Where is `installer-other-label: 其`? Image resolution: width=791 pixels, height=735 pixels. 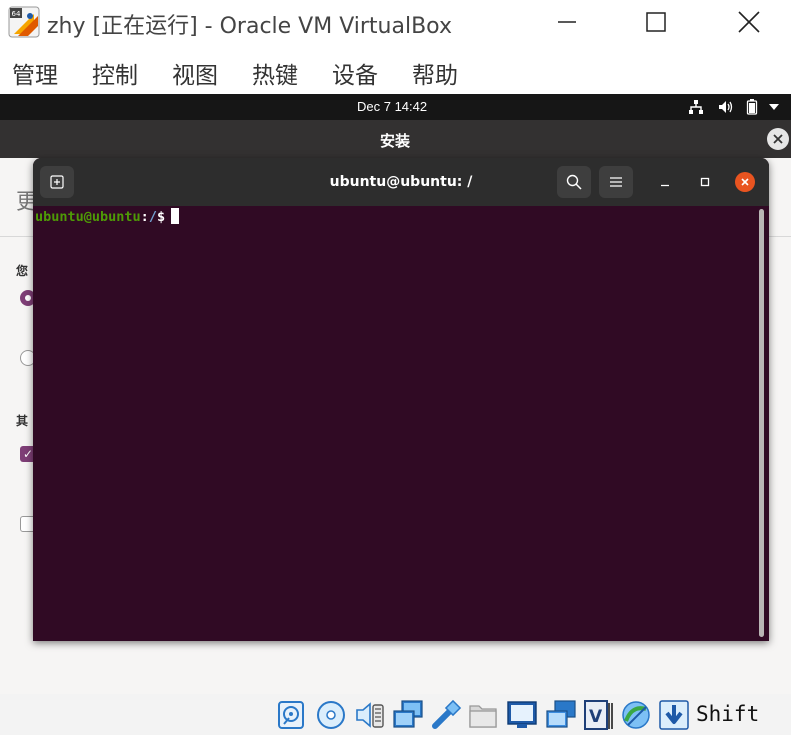
installer-other-label: 其 is located at coordinates (22, 421).